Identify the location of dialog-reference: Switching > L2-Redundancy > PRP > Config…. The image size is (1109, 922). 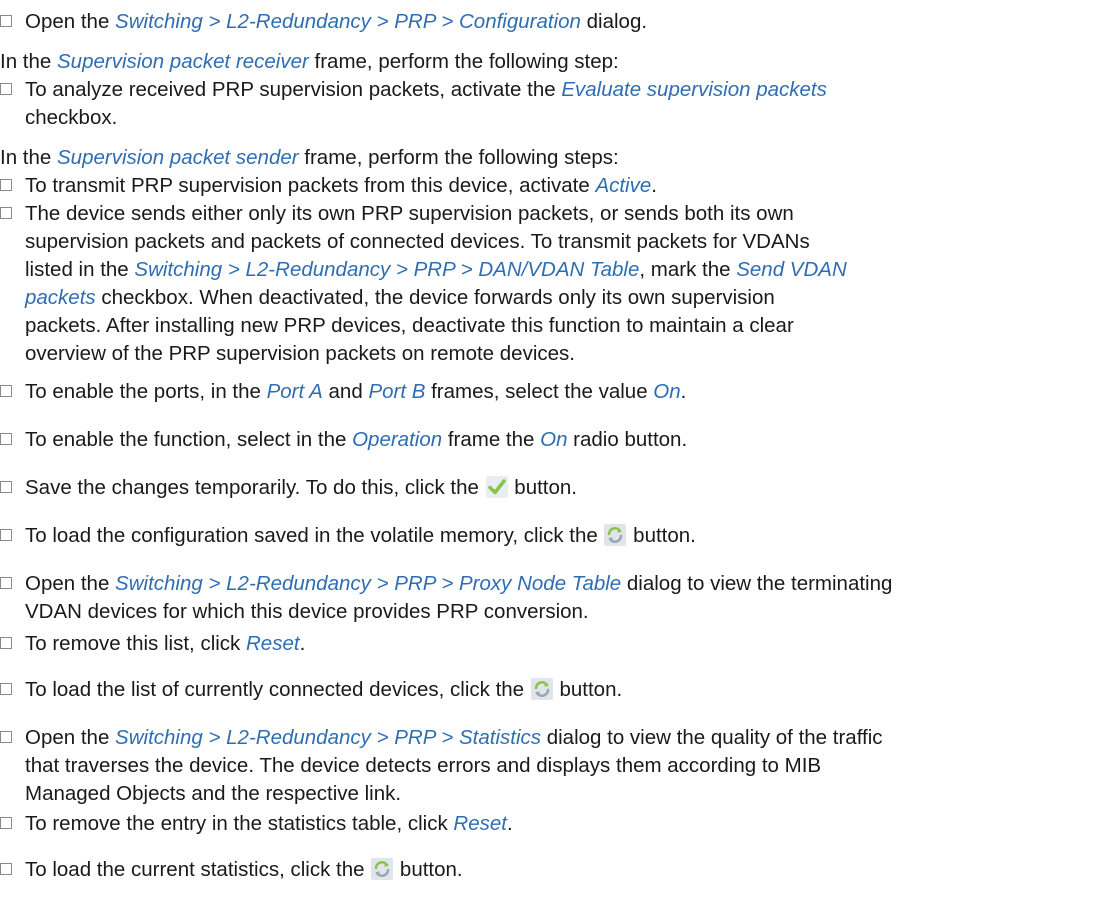
(348, 21).